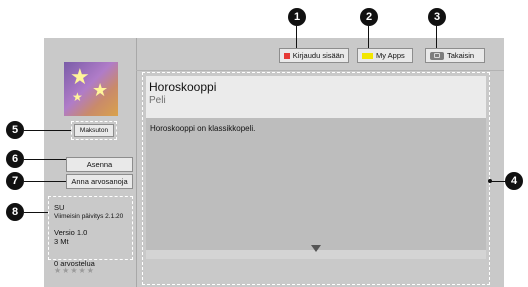  Describe the element at coordinates (89, 216) in the screenshot. I see `updated-text: Viimeisin päivitys 2.1.20` at that location.